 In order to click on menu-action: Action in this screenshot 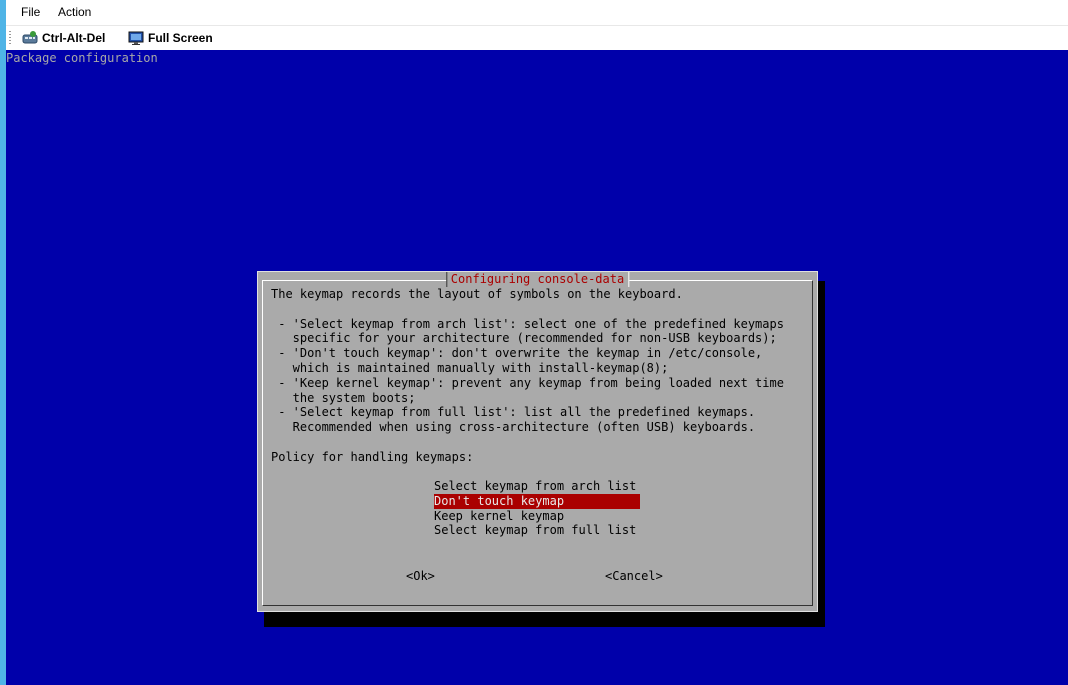, I will do `click(74, 12)`.